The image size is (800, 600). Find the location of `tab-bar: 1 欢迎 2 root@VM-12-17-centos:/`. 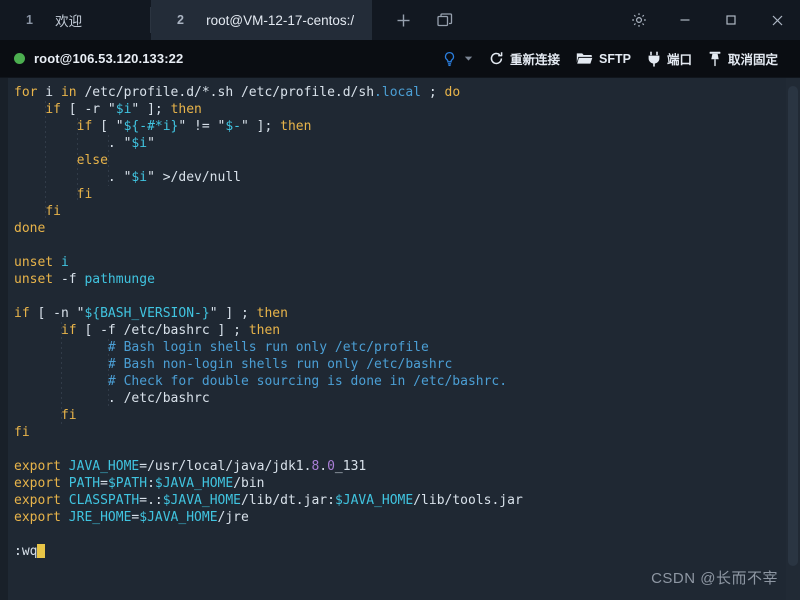

tab-bar: 1 欢迎 2 root@VM-12-17-centos:/ is located at coordinates (400, 20).